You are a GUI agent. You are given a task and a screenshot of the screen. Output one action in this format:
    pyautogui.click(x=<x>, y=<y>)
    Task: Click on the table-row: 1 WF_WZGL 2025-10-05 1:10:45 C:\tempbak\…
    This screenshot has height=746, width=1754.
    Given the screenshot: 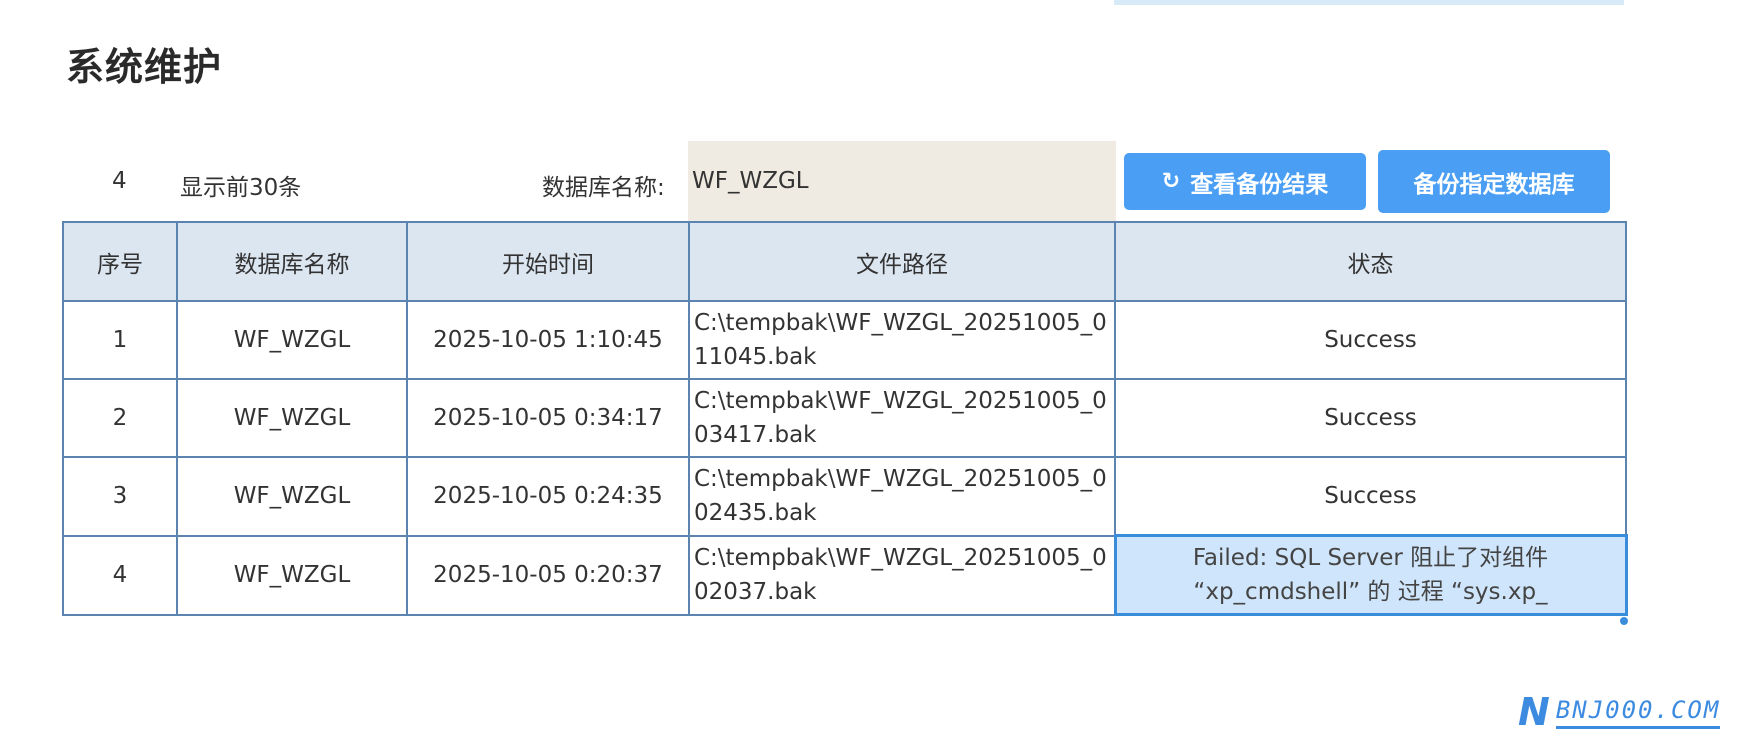 What is the action you would take?
    pyautogui.click(x=844, y=340)
    